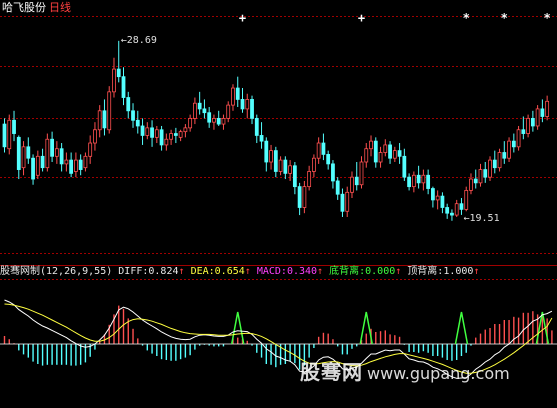  Describe the element at coordinates (60, 7) in the screenshot. I see `period-label: 日线` at that location.